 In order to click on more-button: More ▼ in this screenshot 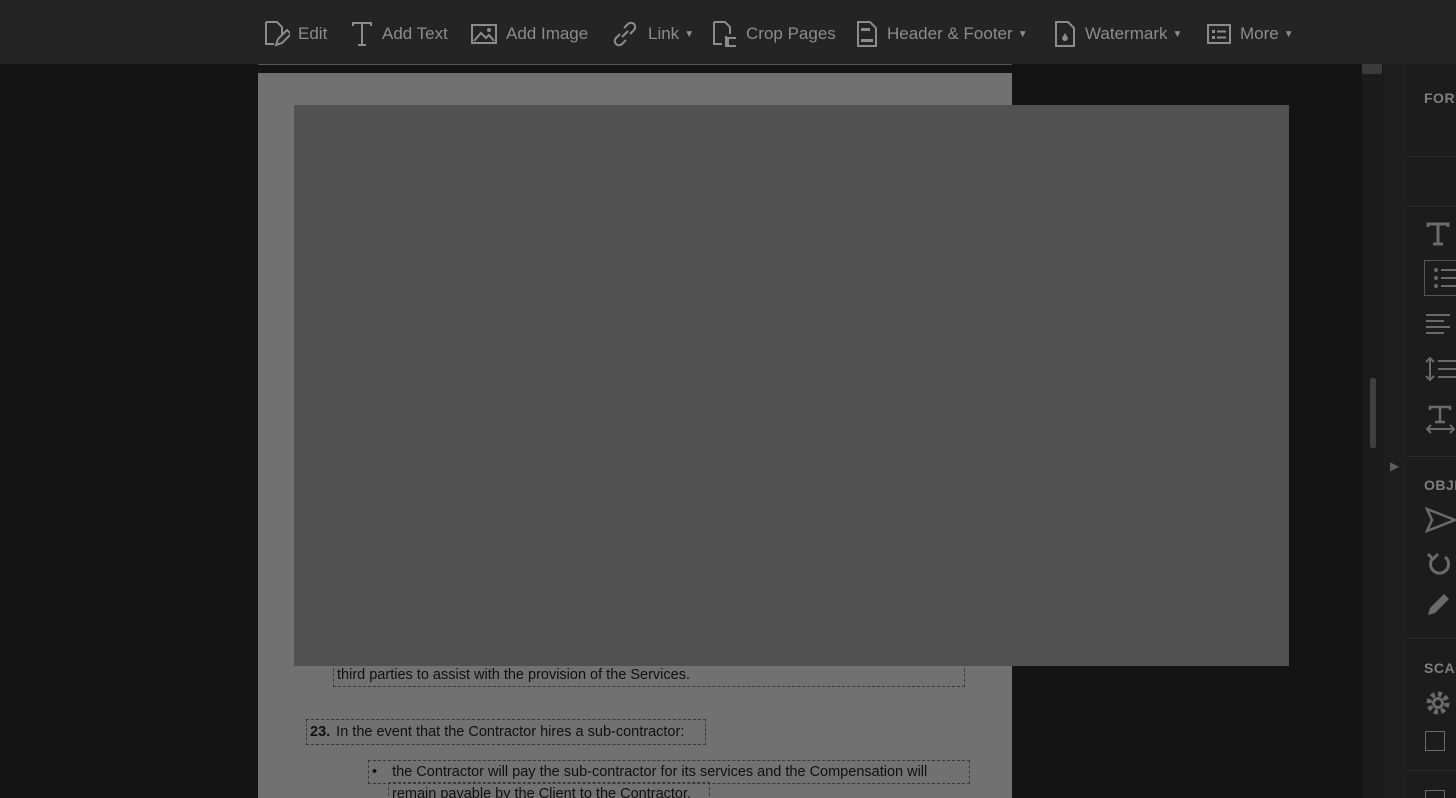, I will do `click(1250, 34)`.